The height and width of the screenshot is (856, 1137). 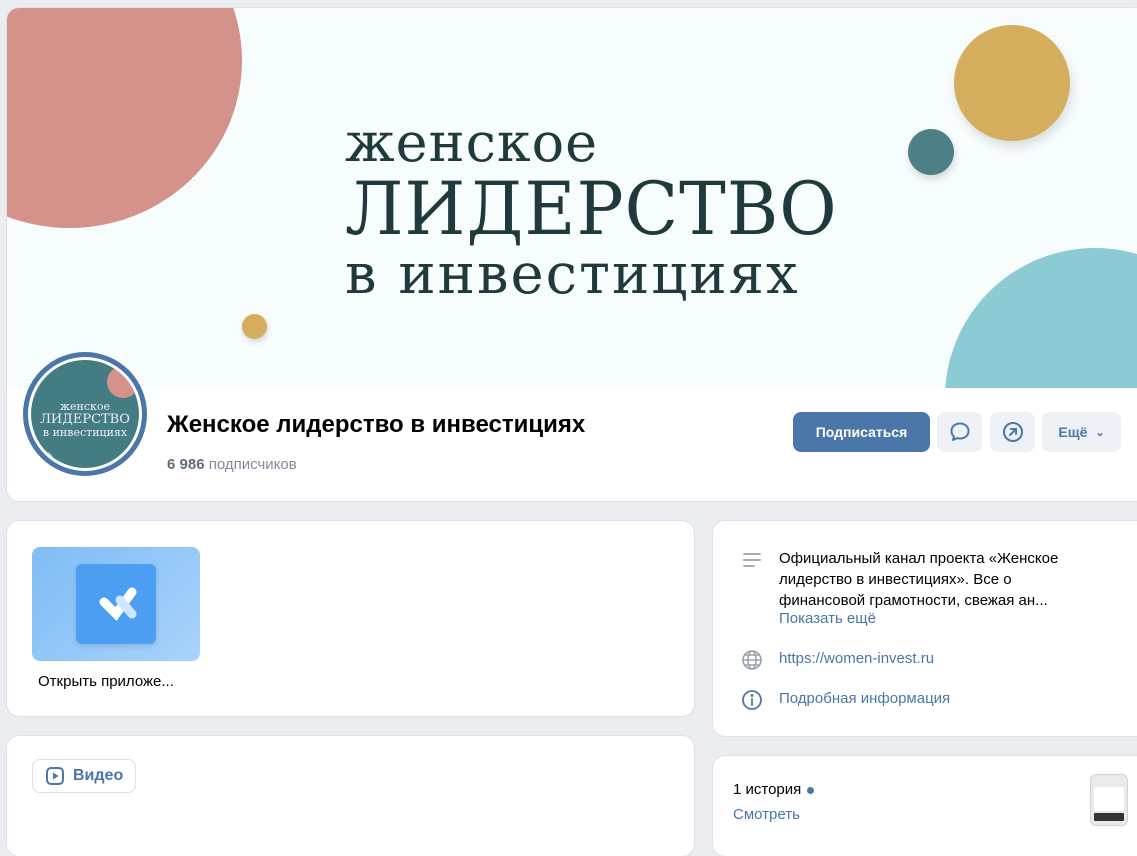 I want to click on details-link: Подробная информация, so click(x=864, y=698).